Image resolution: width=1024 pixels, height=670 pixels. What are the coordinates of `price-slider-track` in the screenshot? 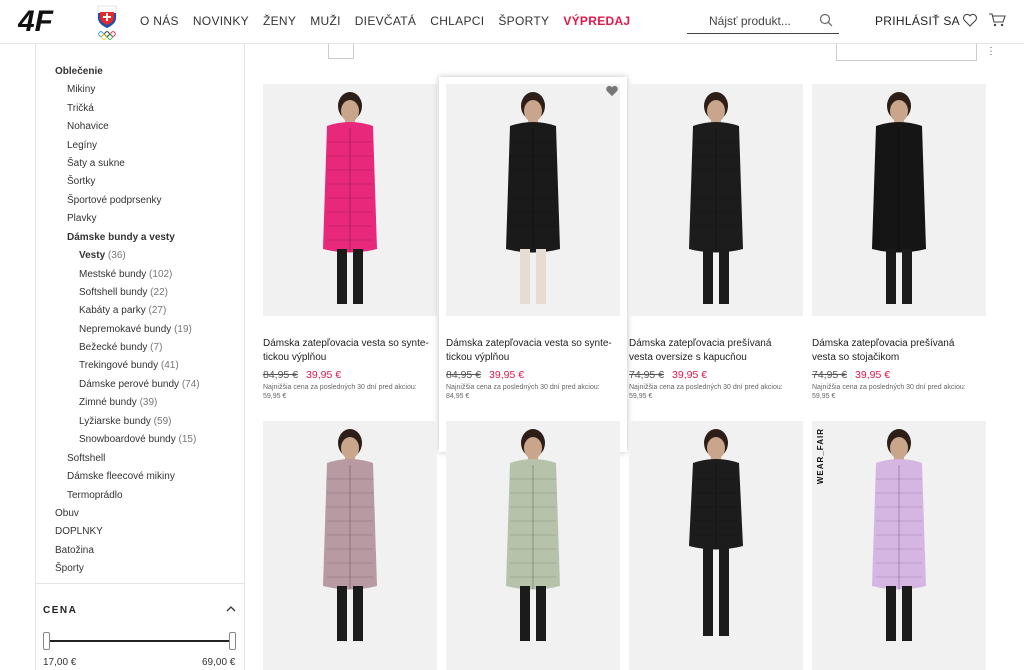 It's located at (139, 641).